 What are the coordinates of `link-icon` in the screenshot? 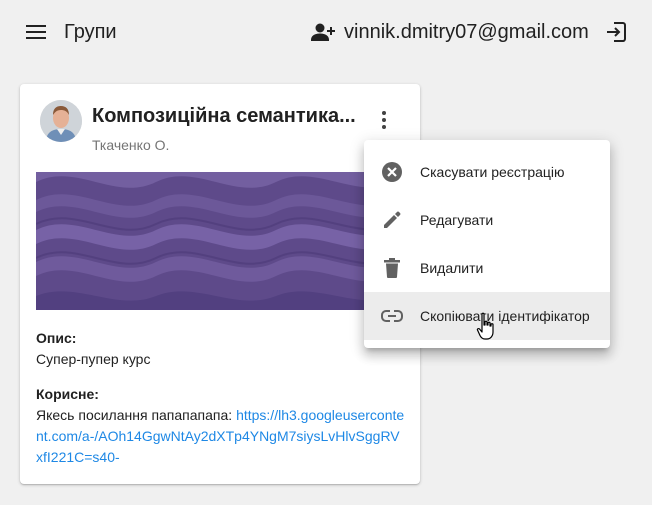 It's located at (392, 316).